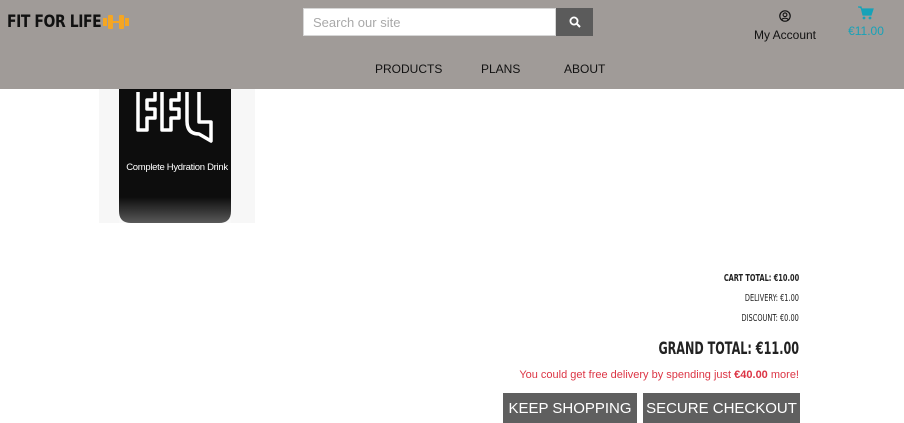 The image size is (904, 423). What do you see at coordinates (584, 69) in the screenshot?
I see `nav-about: ABOUT` at bounding box center [584, 69].